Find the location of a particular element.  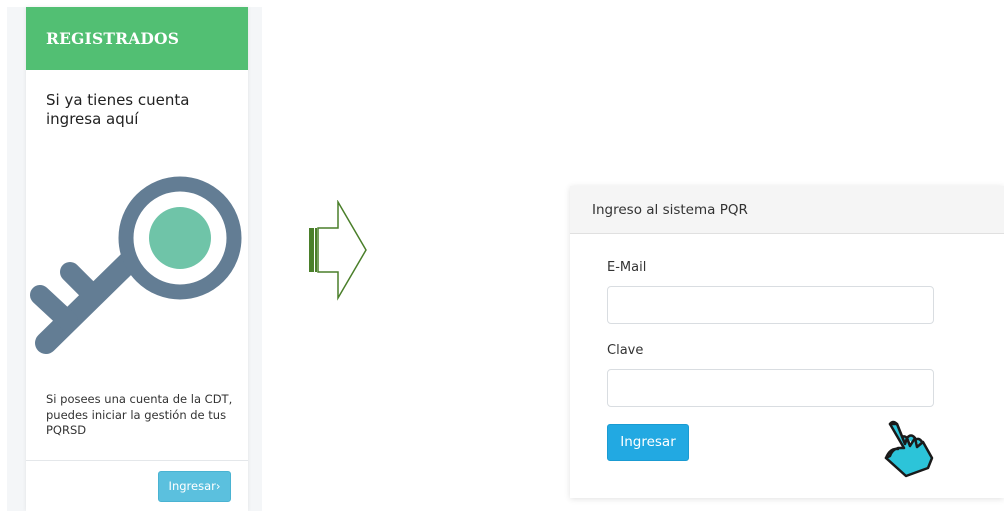

key-icon is located at coordinates (136, 265).